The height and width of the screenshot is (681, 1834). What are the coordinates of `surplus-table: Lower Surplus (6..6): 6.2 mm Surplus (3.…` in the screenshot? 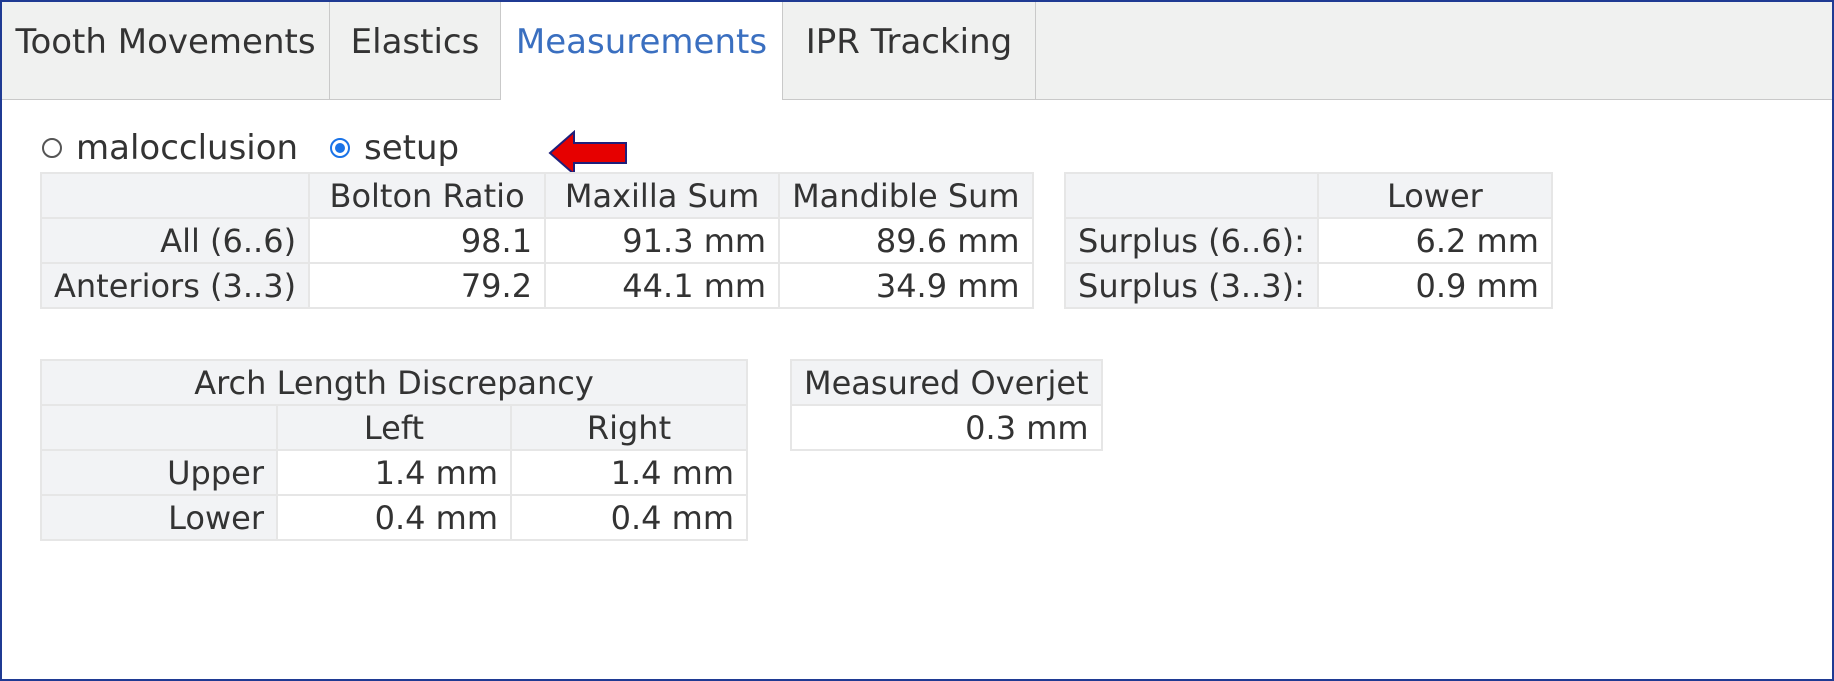 It's located at (1308, 240).